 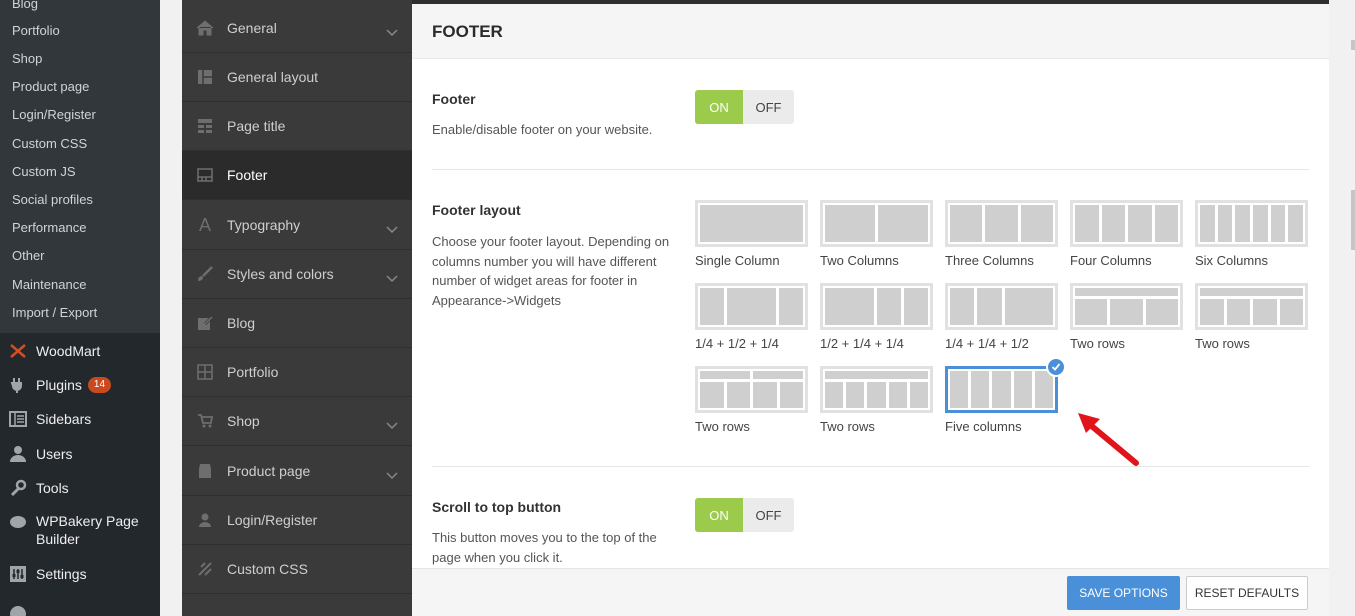 I want to click on nav-item-footer: Footer, so click(x=297, y=175).